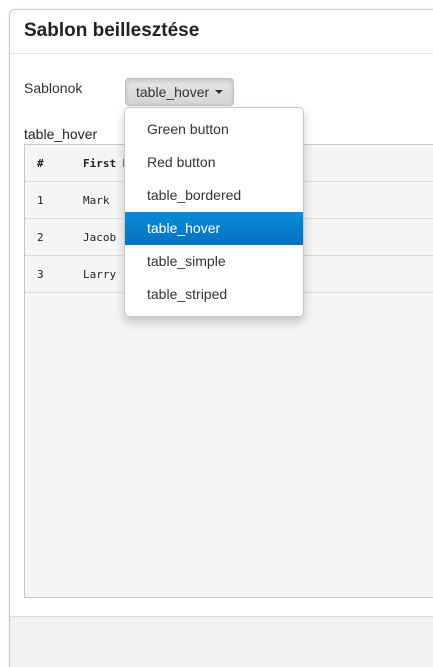 This screenshot has height=667, width=433. What do you see at coordinates (61, 134) in the screenshot?
I see `preview-label: table_hover` at bounding box center [61, 134].